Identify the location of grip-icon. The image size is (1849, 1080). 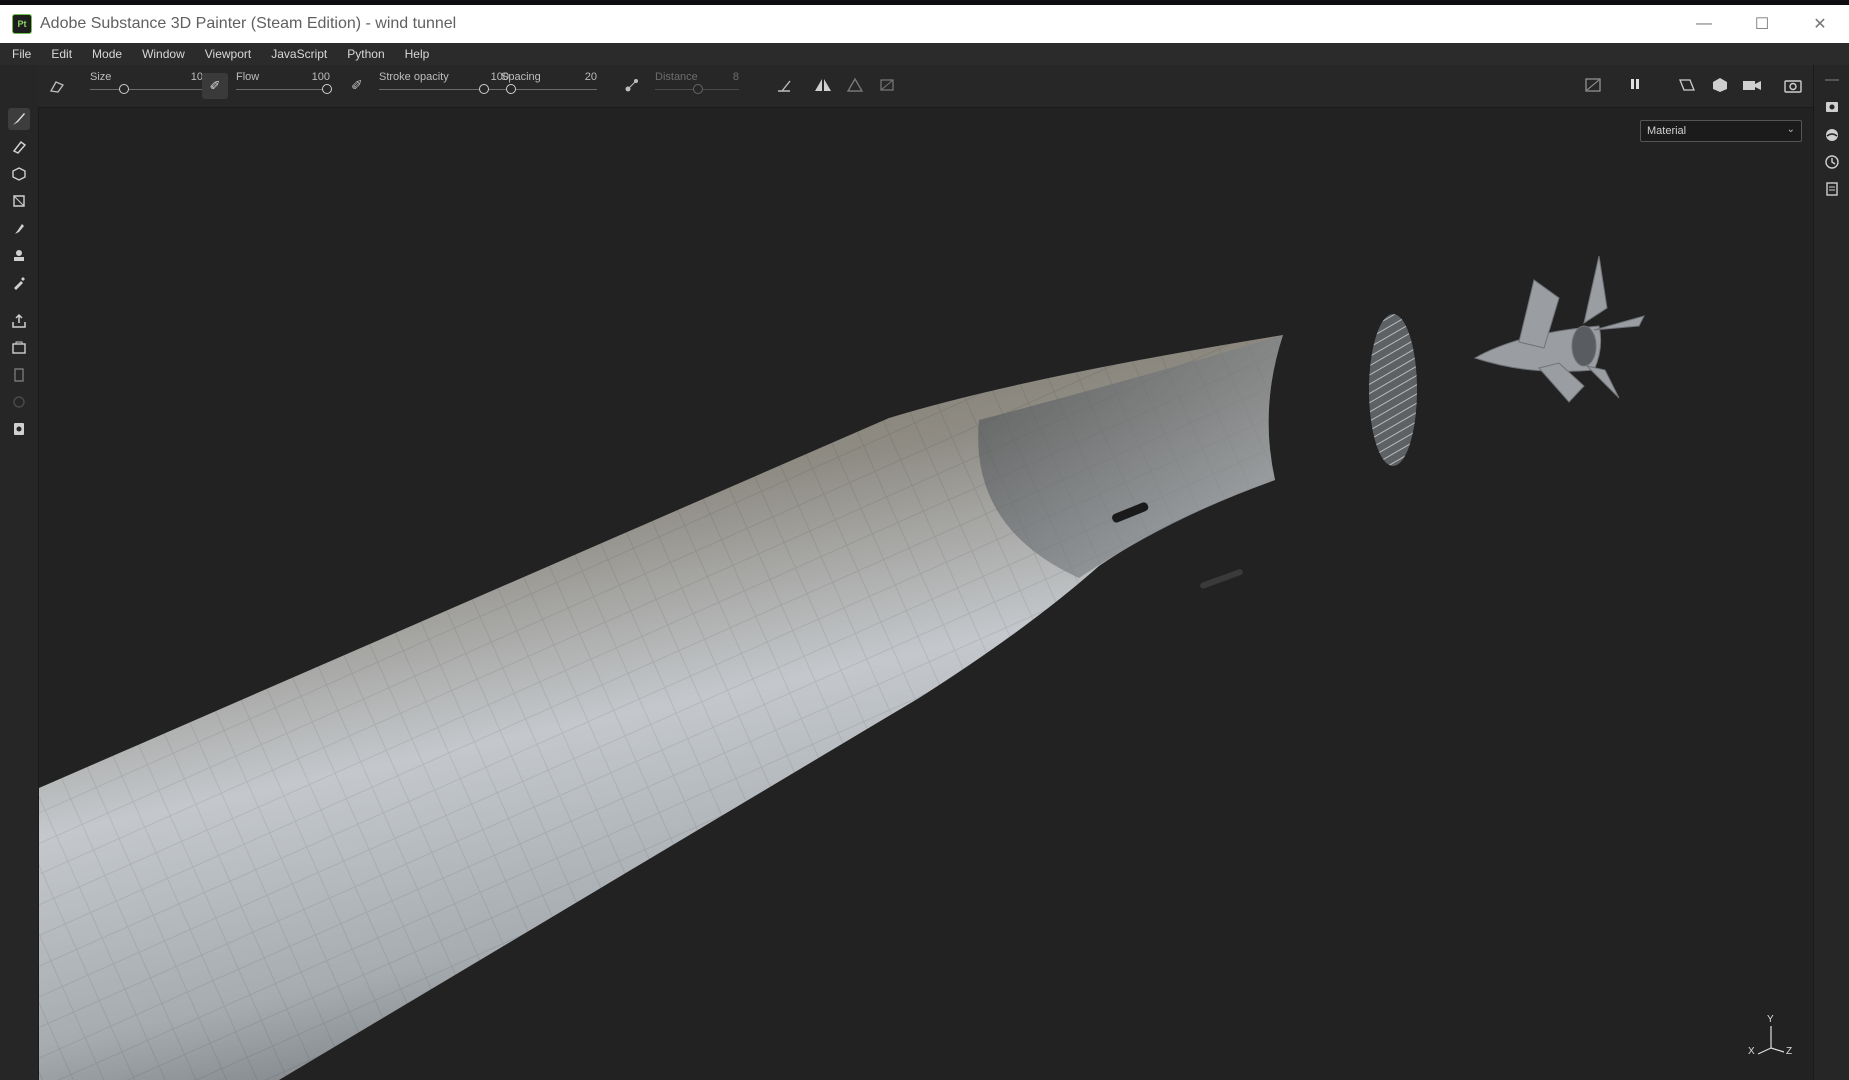
(1832, 81).